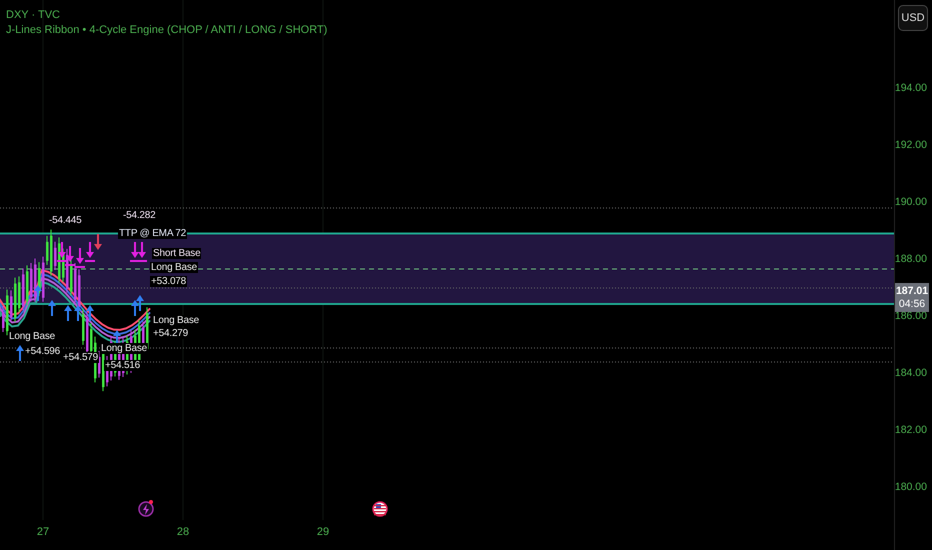 Image resolution: width=932 pixels, height=550 pixels. I want to click on price-label: 190.00, so click(910, 202).